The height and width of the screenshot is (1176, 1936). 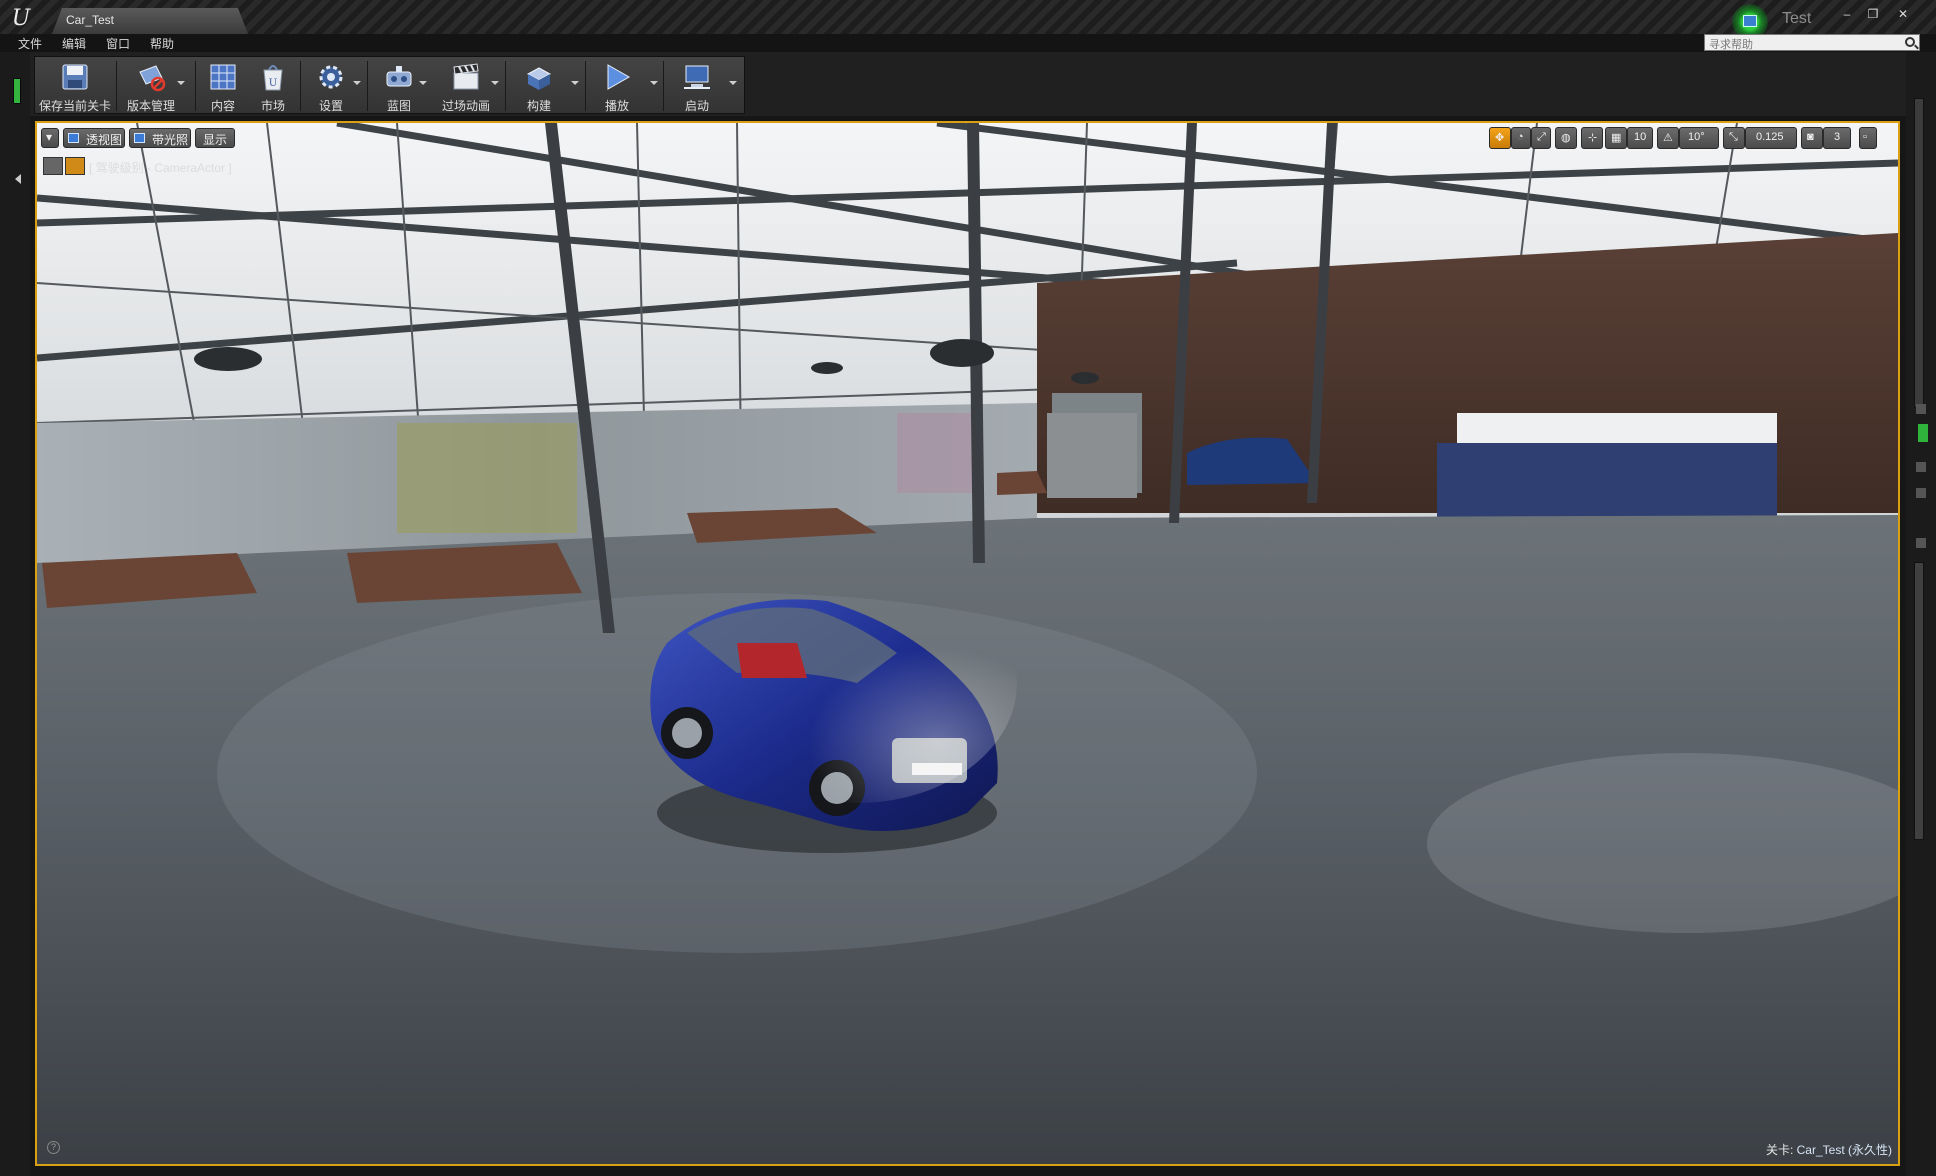 I want to click on menu-file: 文件, so click(x=30, y=43).